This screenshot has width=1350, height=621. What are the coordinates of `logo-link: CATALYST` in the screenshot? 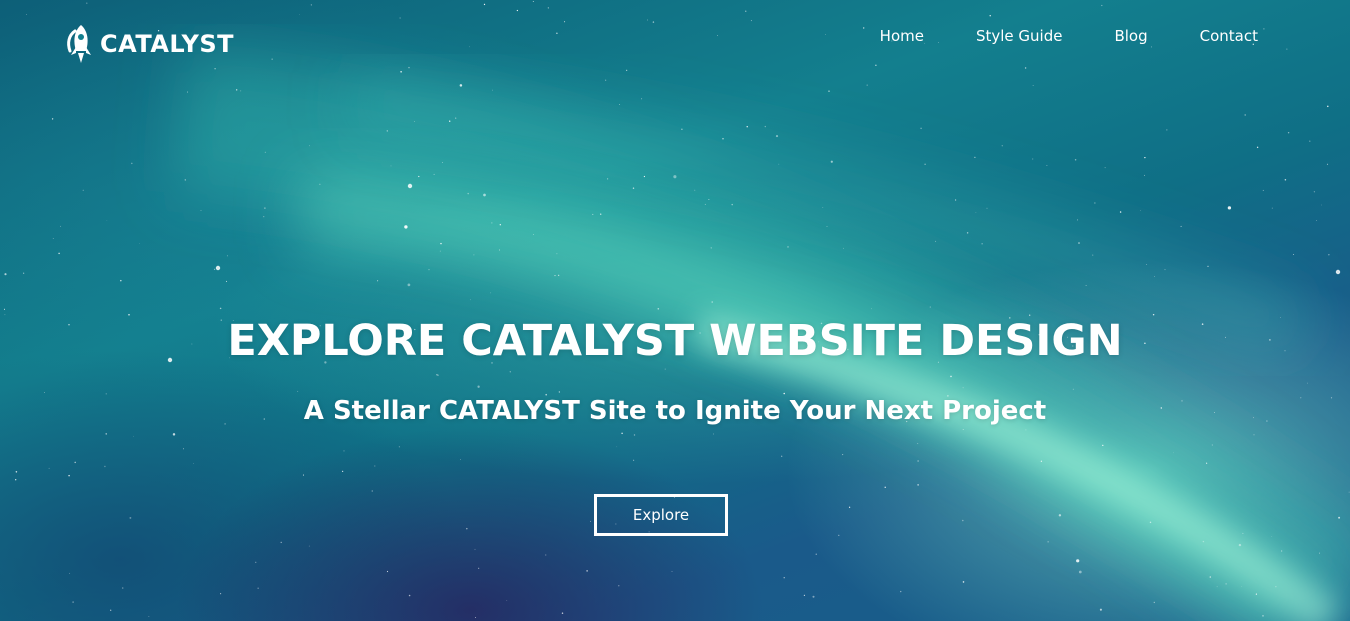 It's located at (150, 44).